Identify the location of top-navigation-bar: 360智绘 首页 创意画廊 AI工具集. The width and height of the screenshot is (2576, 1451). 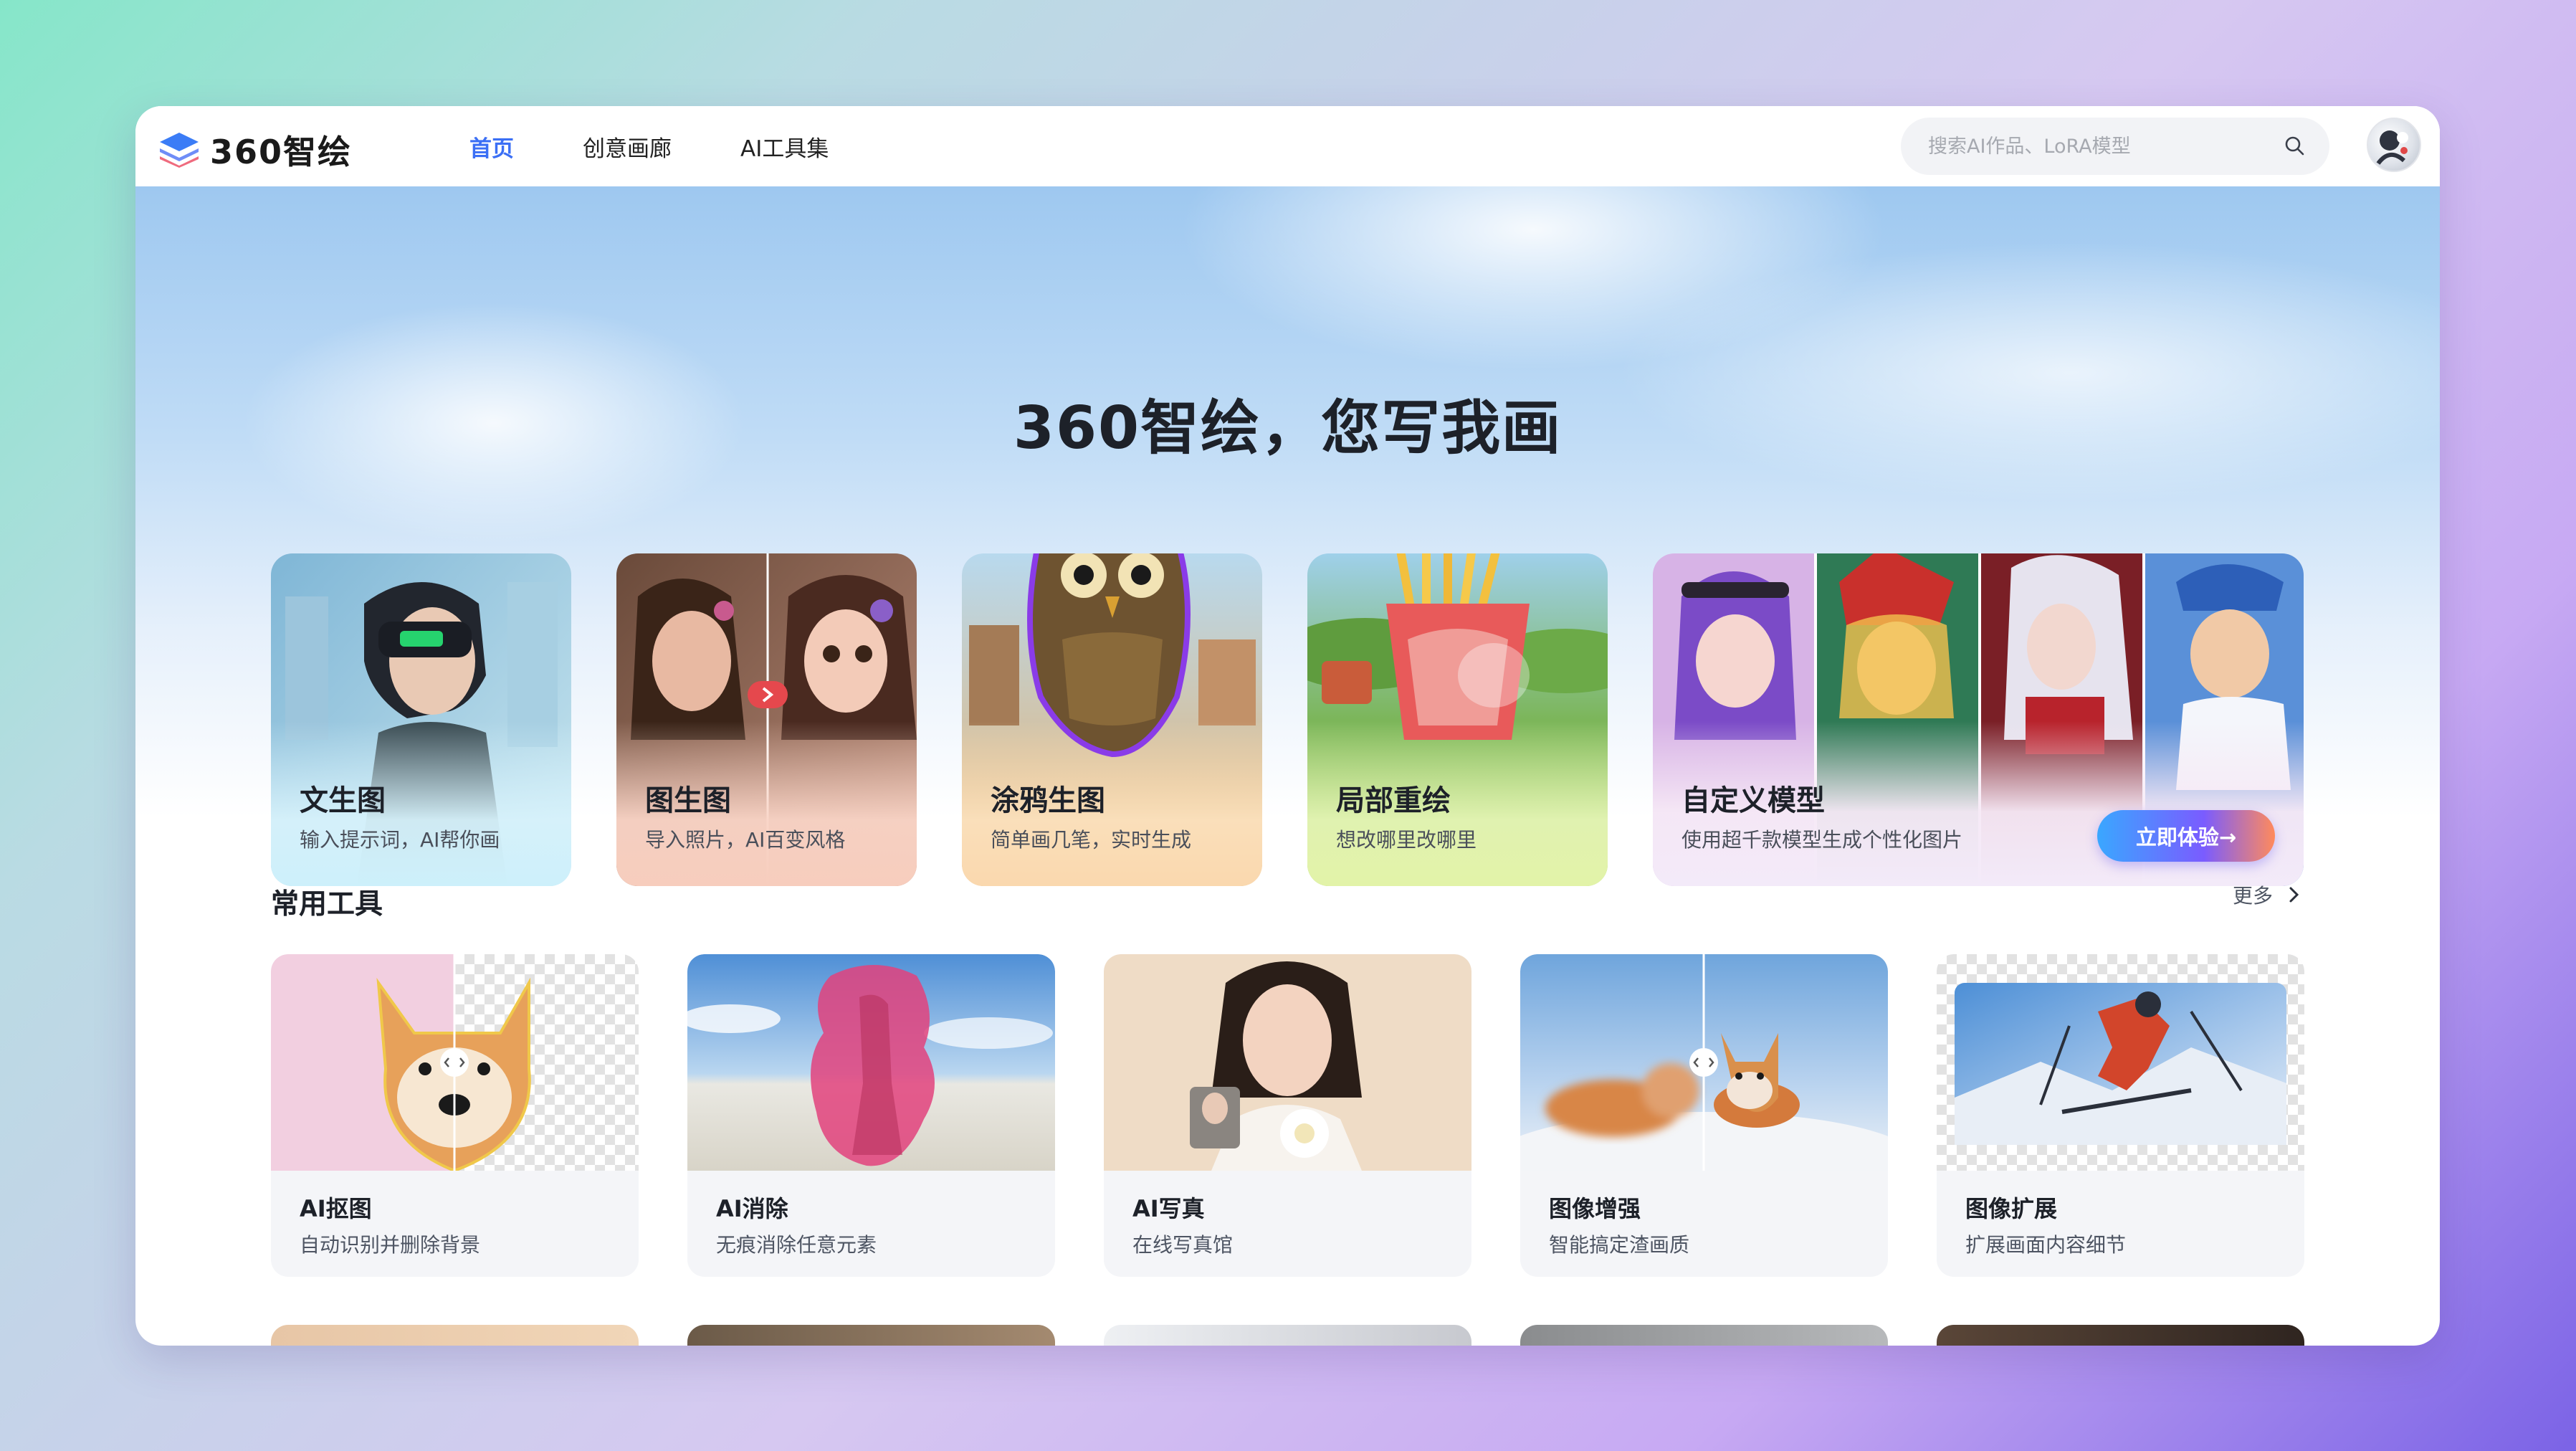
(1287, 146).